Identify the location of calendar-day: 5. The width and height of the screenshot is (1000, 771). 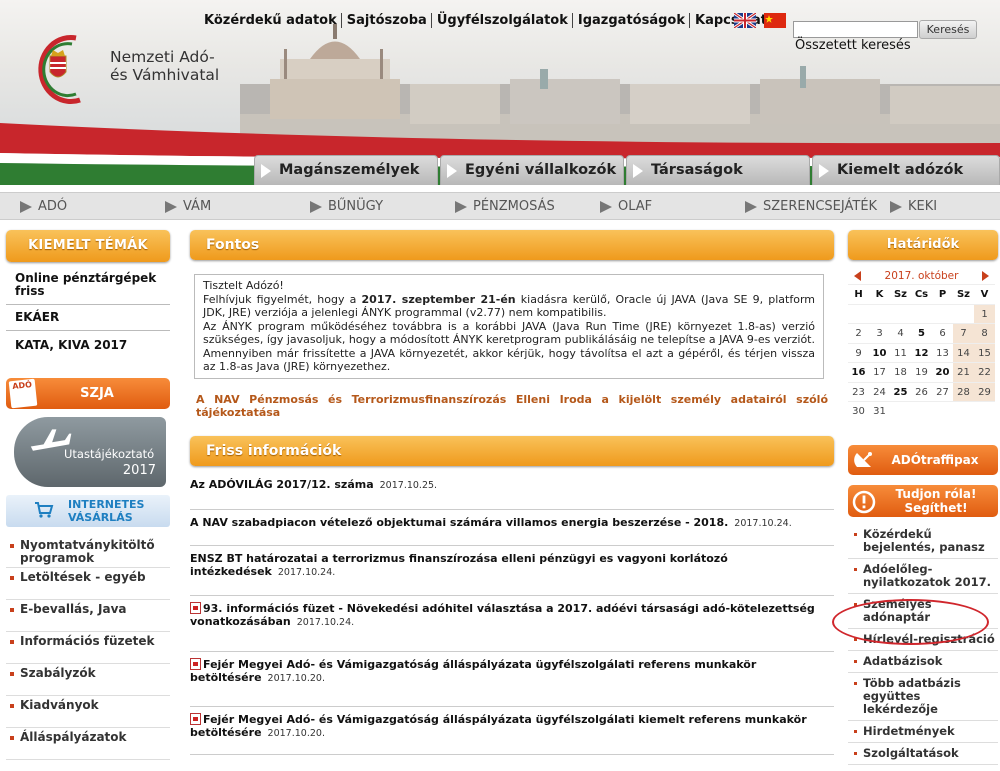
(921, 333).